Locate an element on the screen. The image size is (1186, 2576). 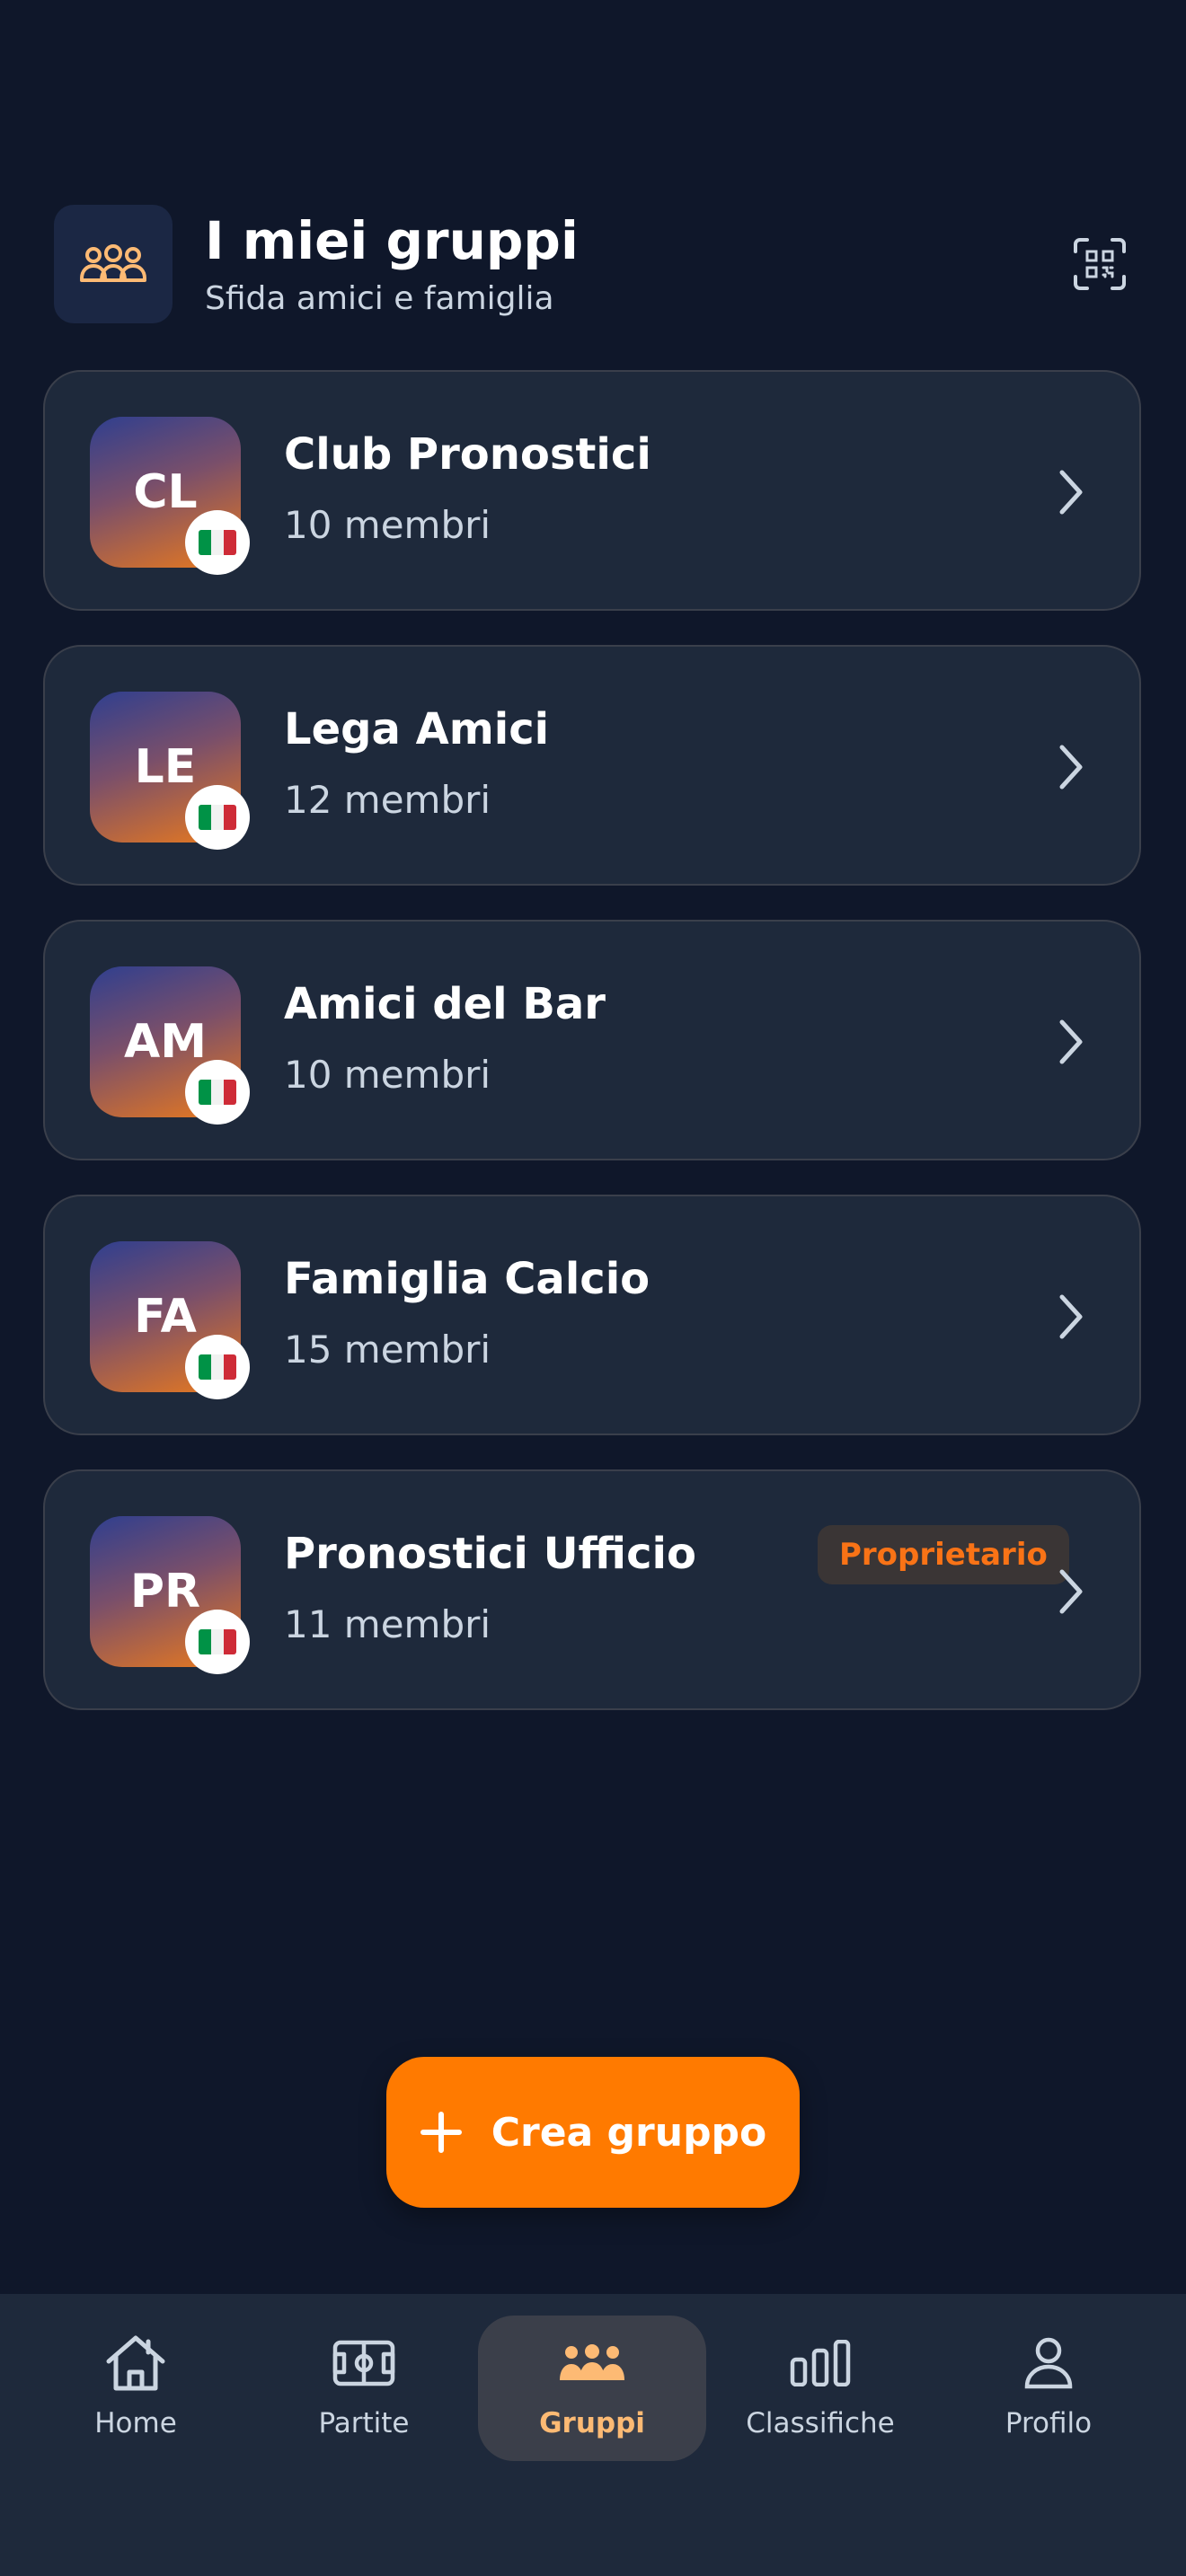
group-members: 15 membri is located at coordinates (387, 1350).